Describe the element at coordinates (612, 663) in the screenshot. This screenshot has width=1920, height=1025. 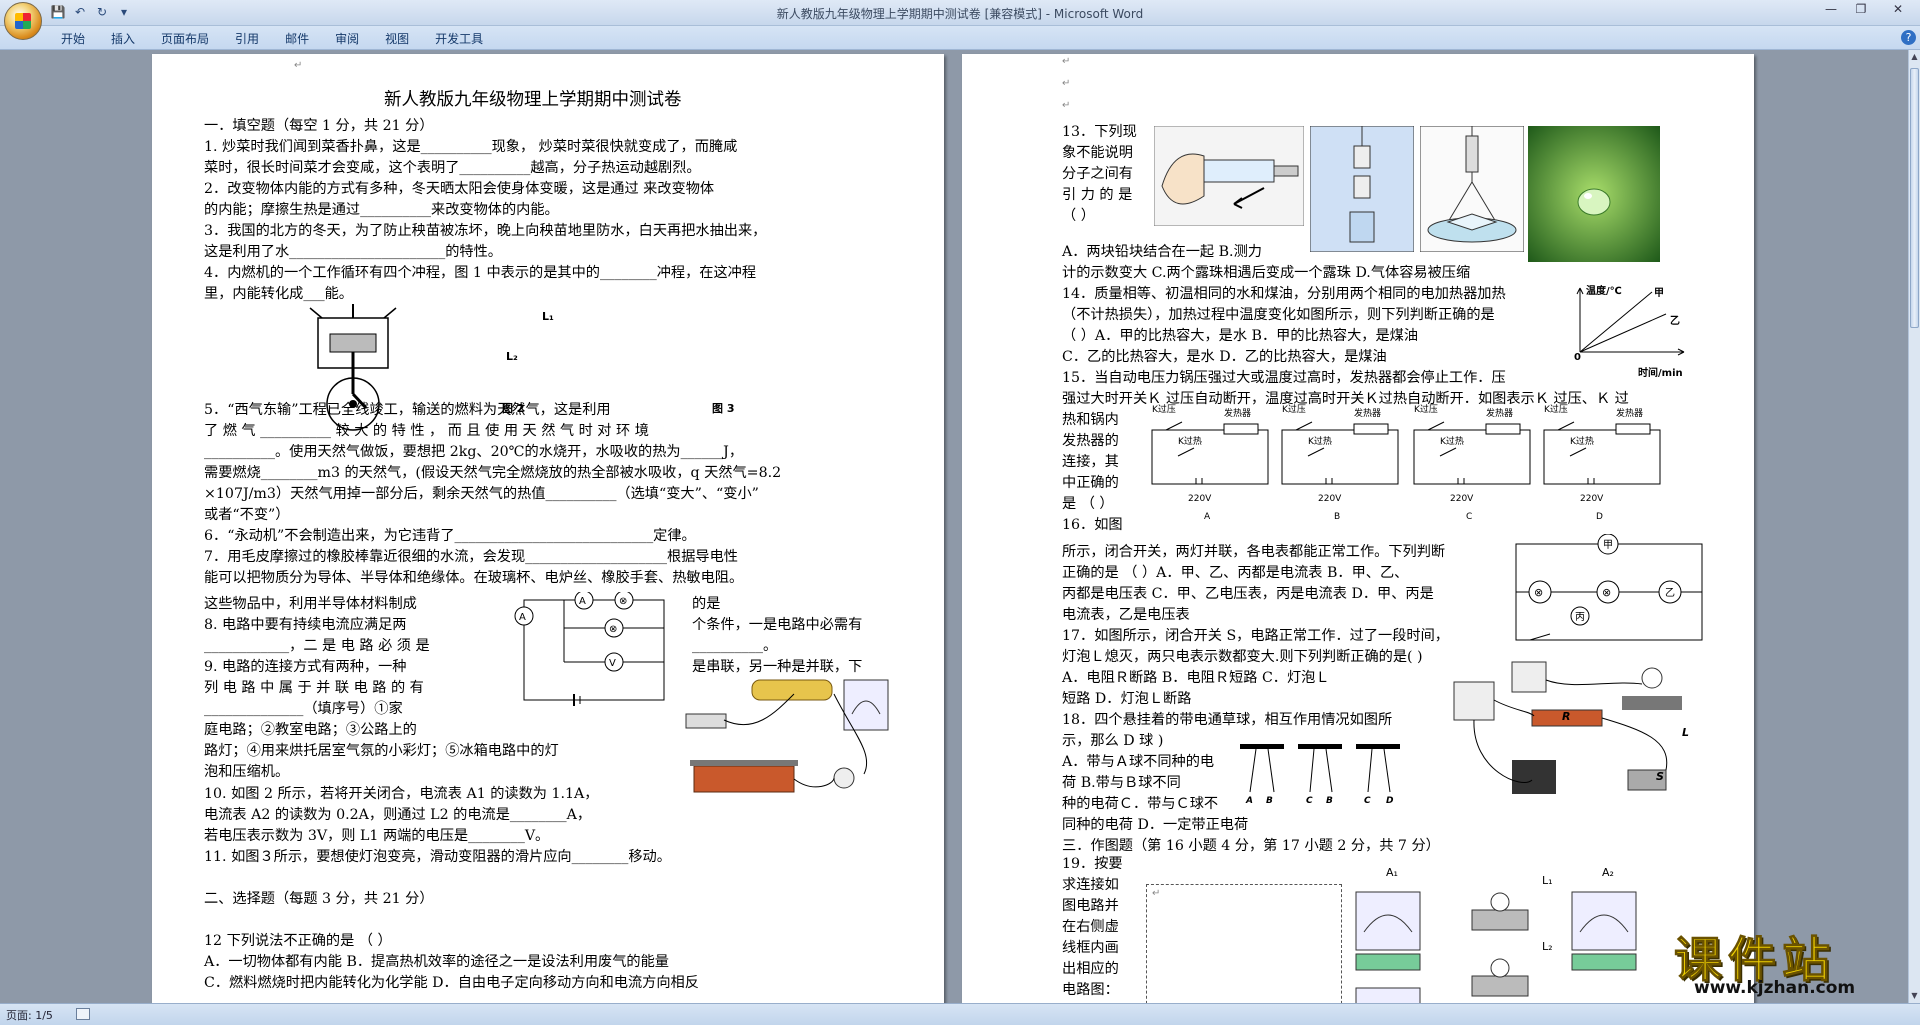
I see `svg-text: V` at that location.